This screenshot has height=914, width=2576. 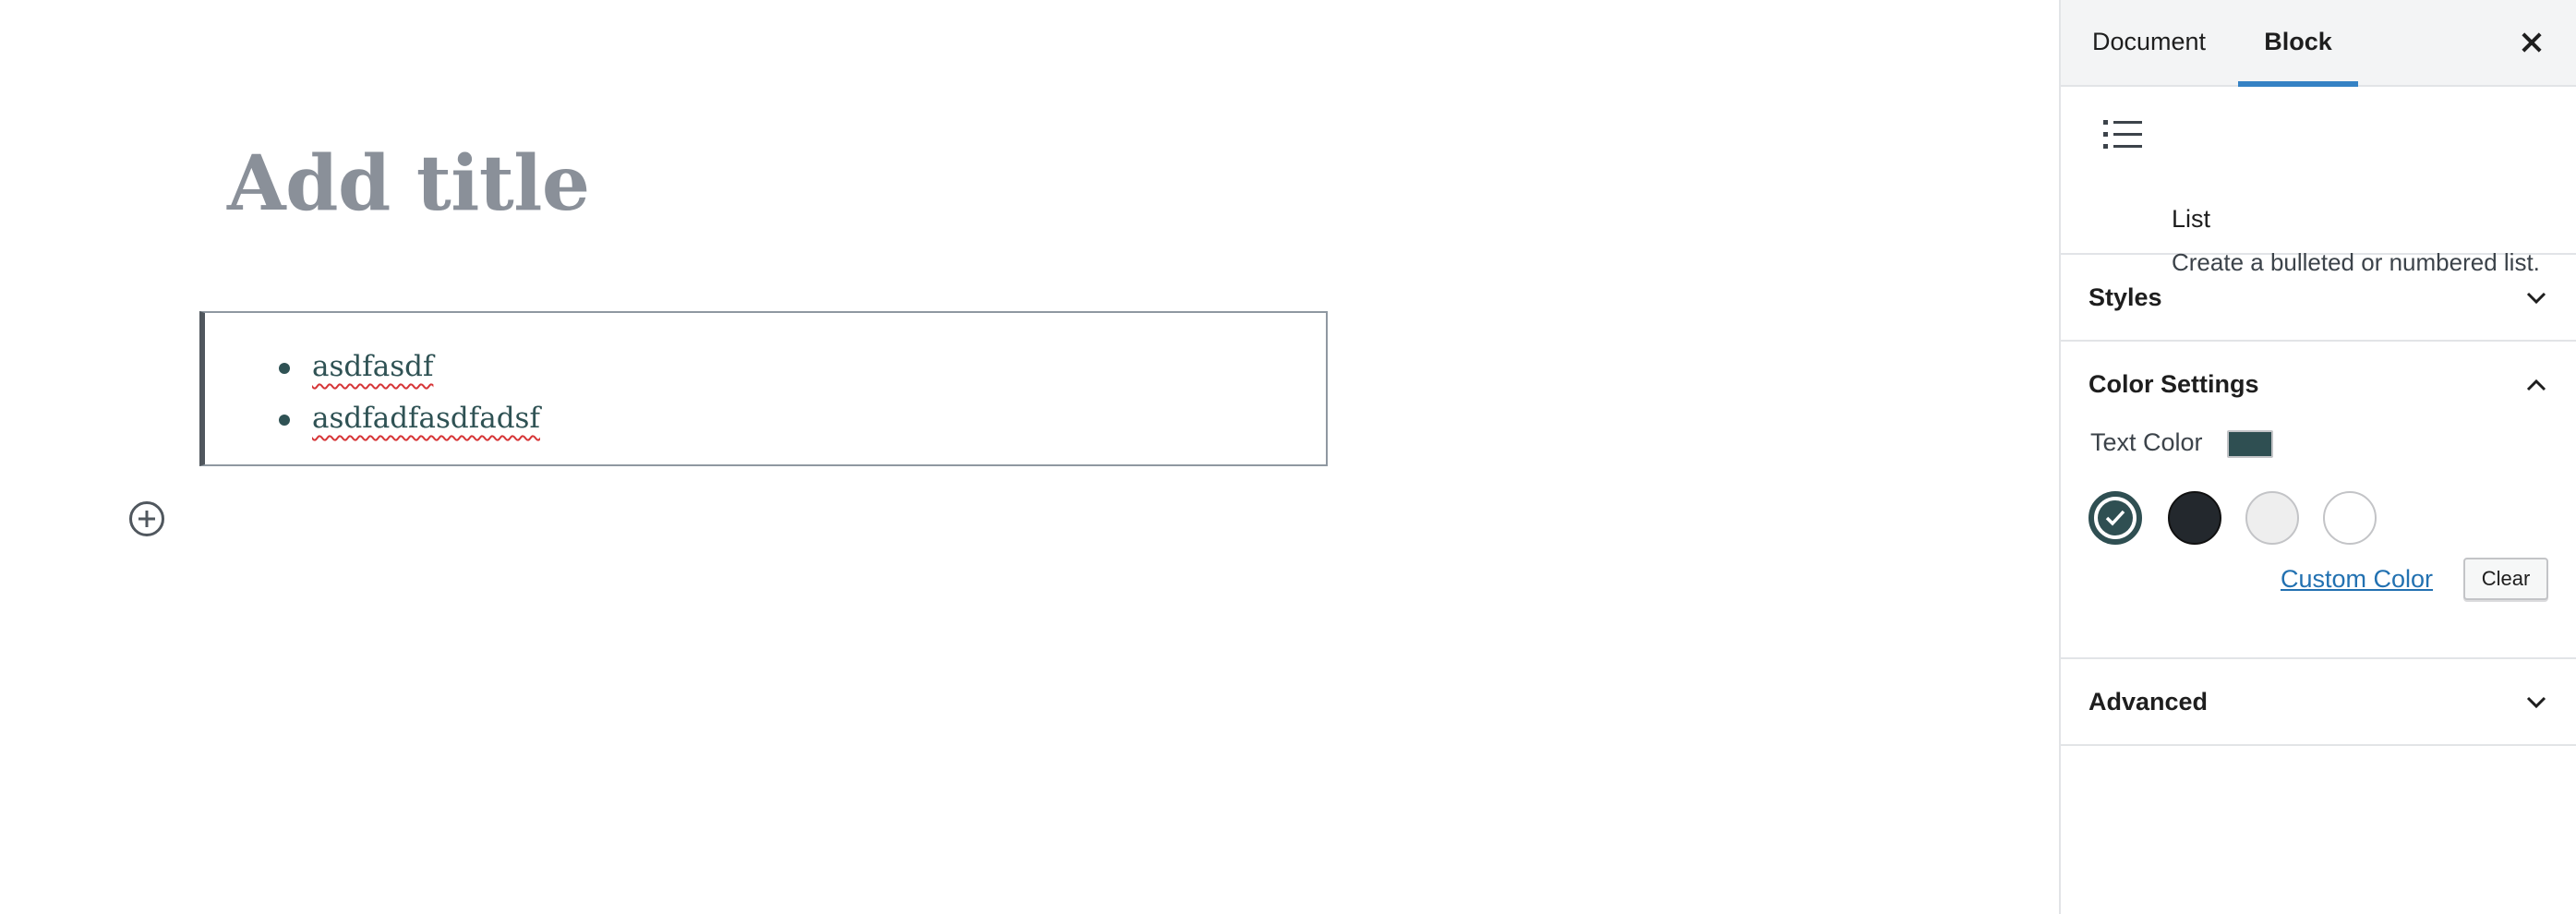 I want to click on color-swatch-dark, so click(x=2194, y=518).